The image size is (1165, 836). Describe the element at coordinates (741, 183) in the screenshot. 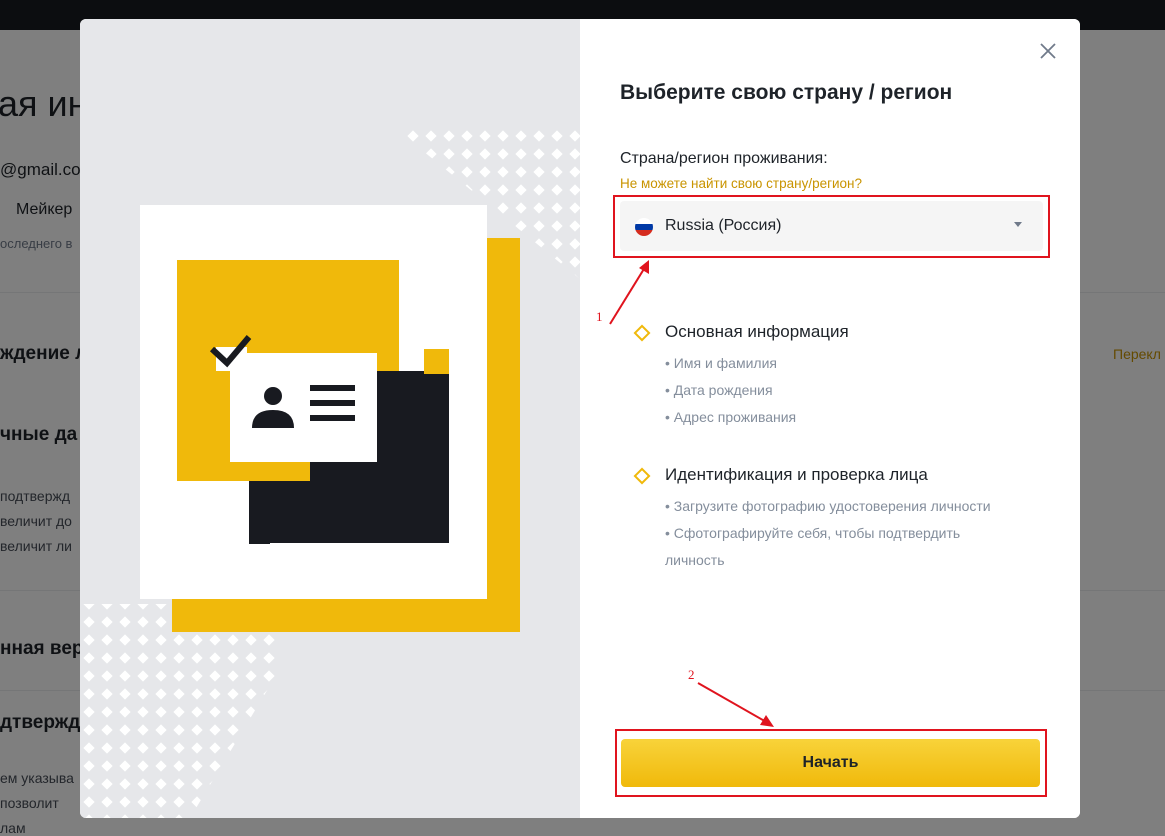

I see `cant-find-country-link: Не можете найти свою страну/регион?` at that location.